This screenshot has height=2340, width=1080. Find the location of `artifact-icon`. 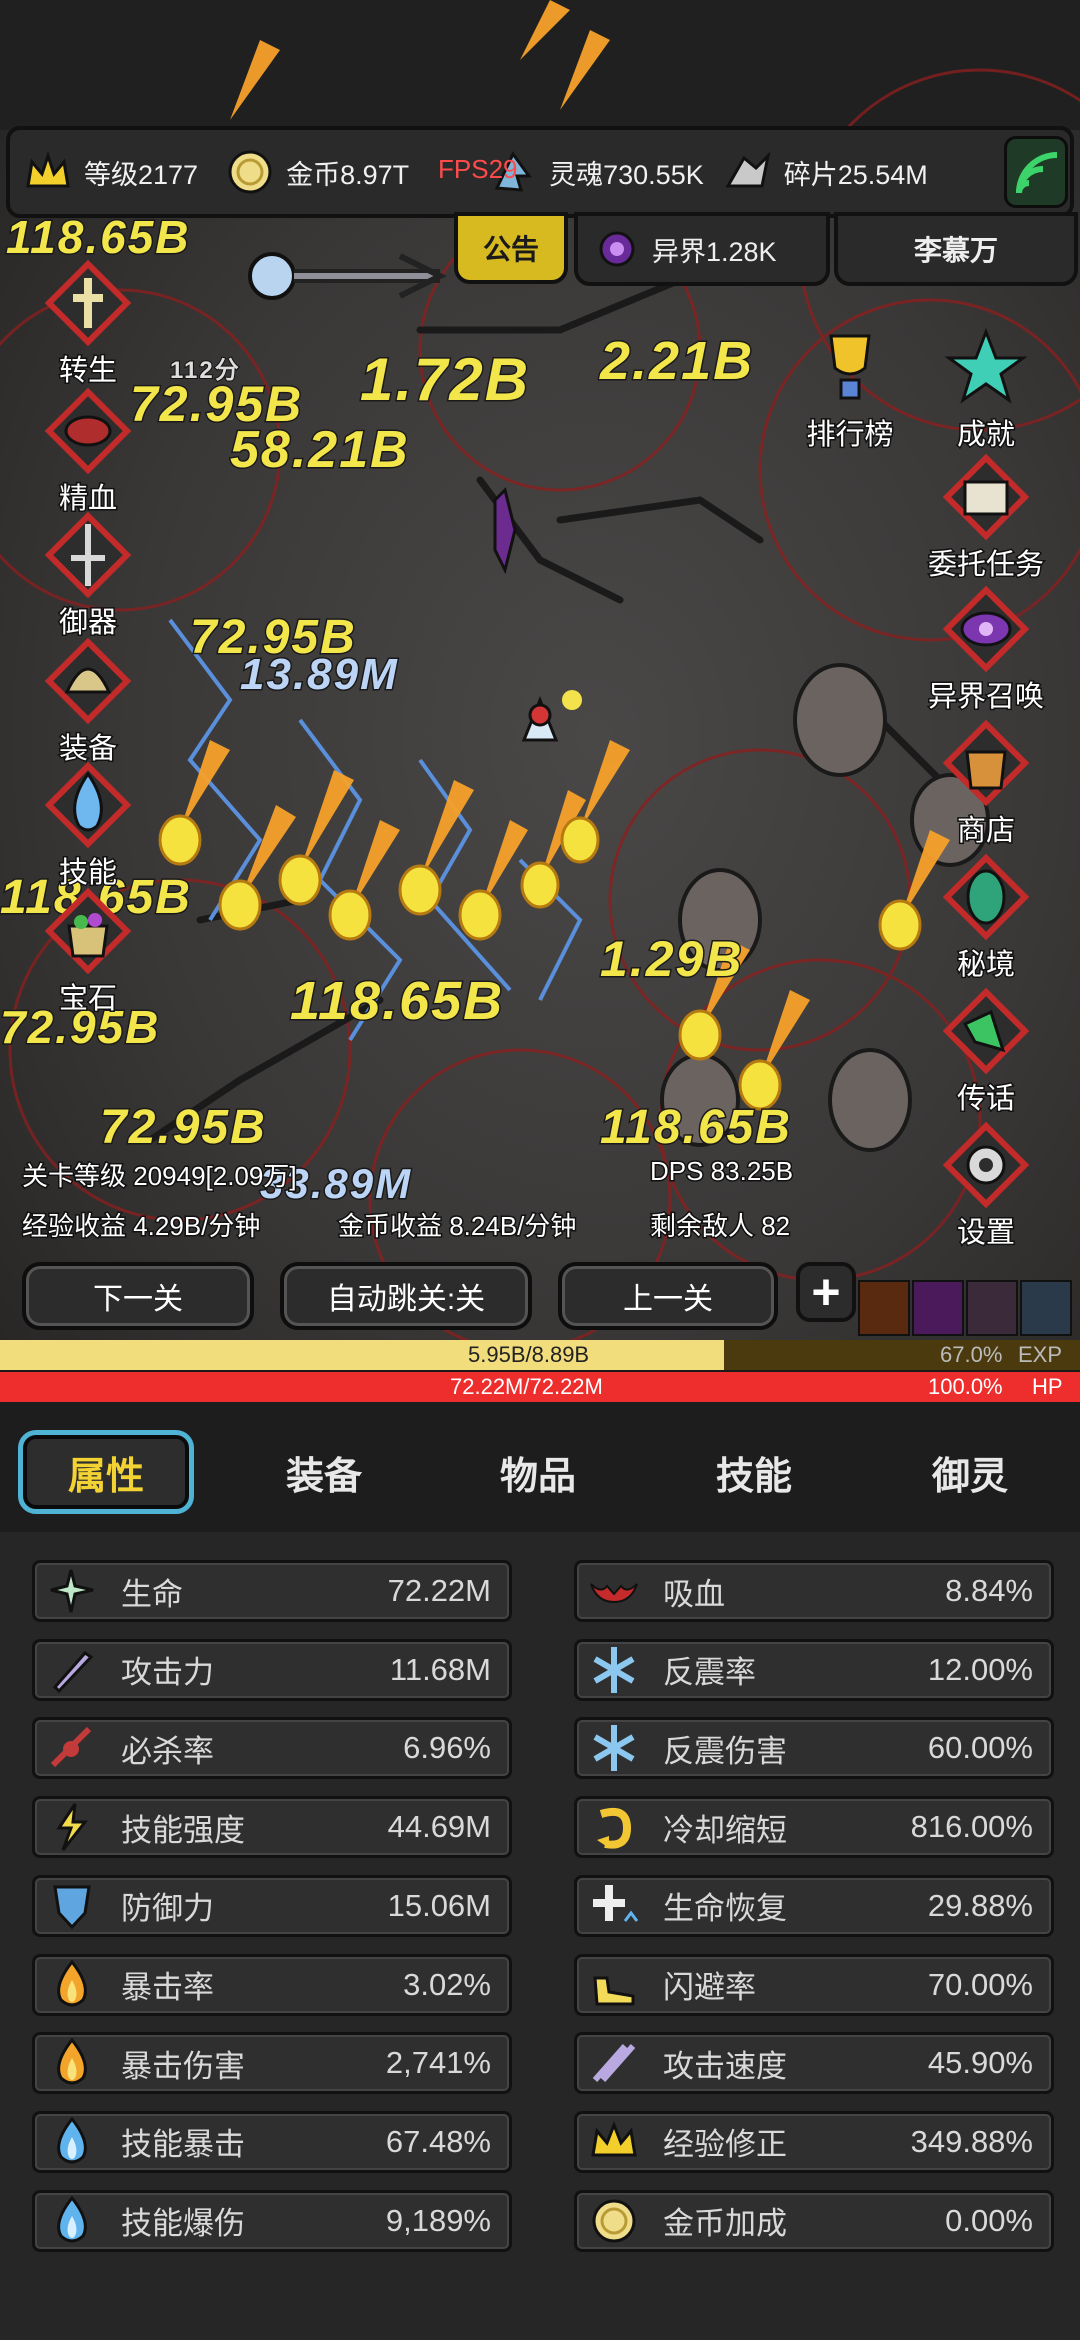

artifact-icon is located at coordinates (88, 555).